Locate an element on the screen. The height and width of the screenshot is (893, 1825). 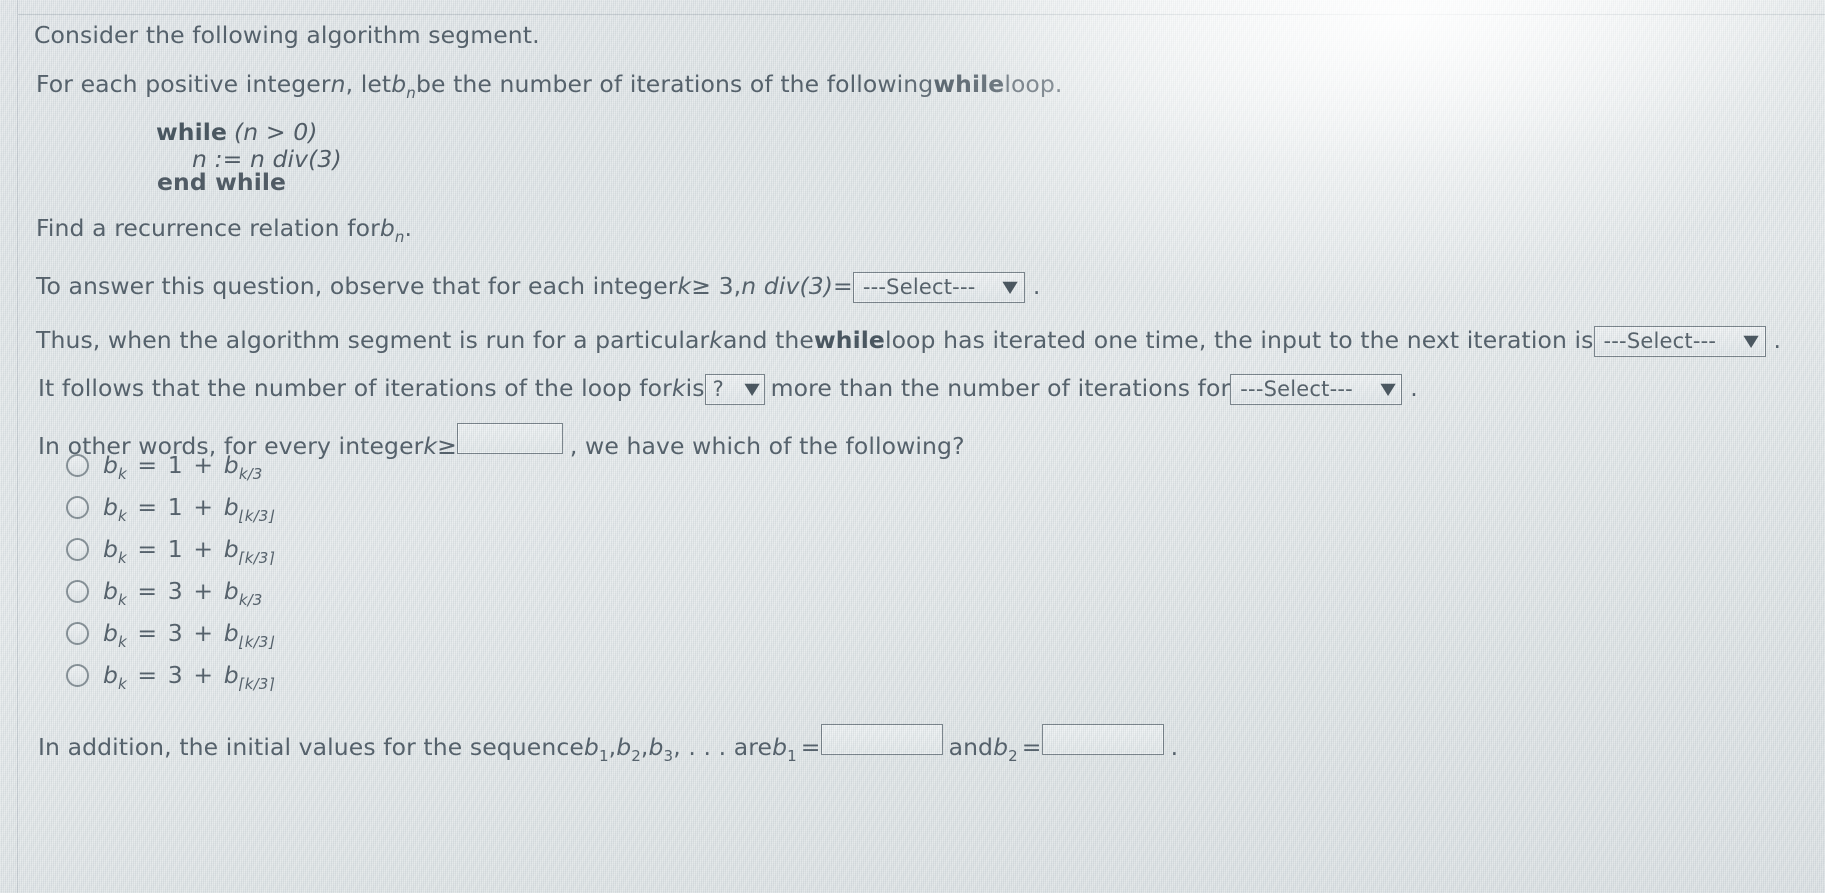
select-next-input: ---Select--- ▼ is located at coordinates (1679, 341).